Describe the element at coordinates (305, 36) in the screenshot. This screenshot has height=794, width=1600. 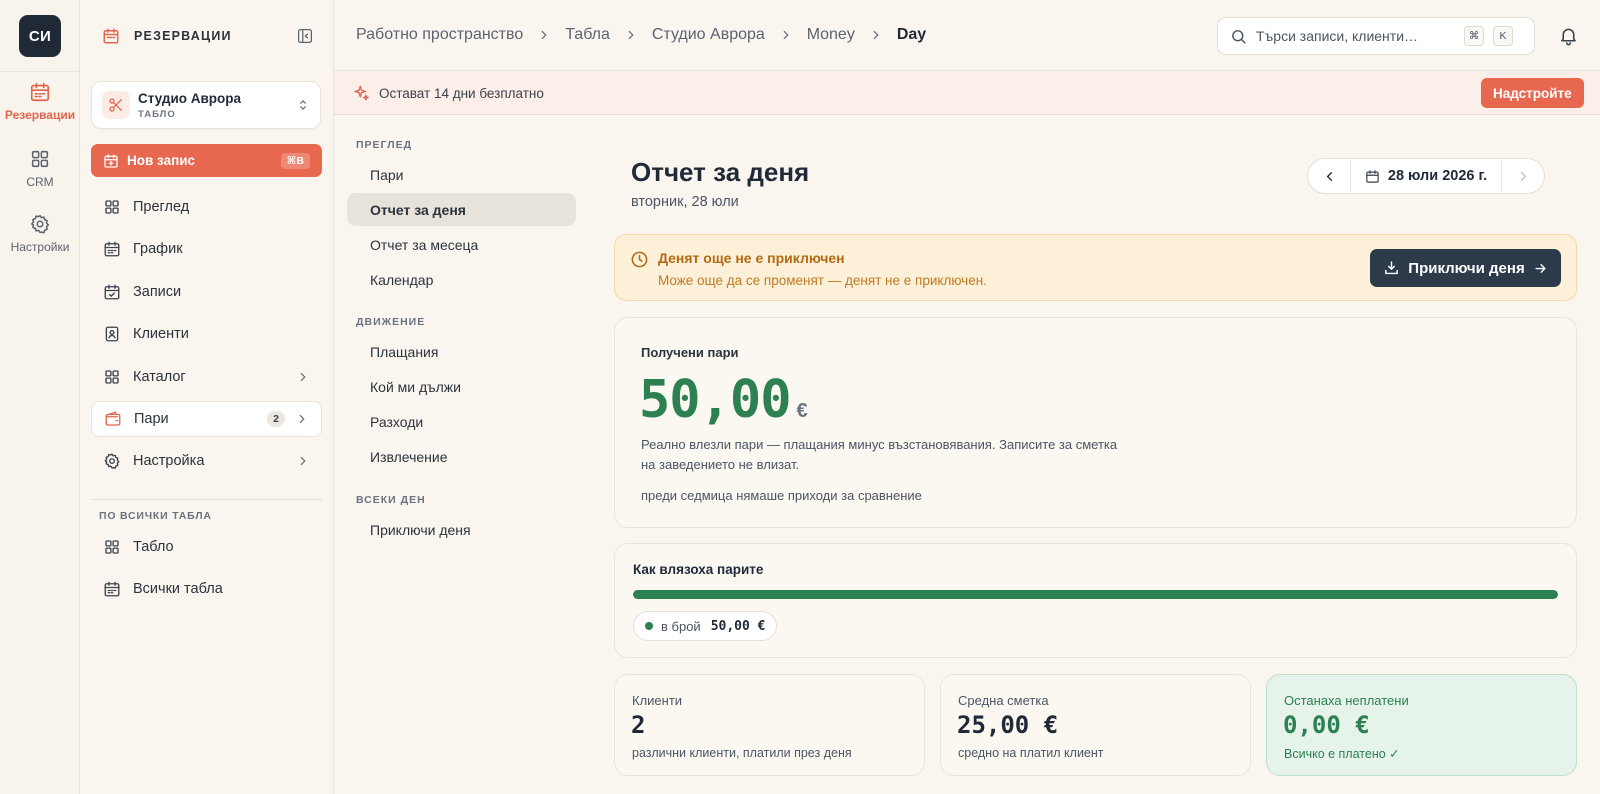
I see `collapse-sidebar-icon` at that location.